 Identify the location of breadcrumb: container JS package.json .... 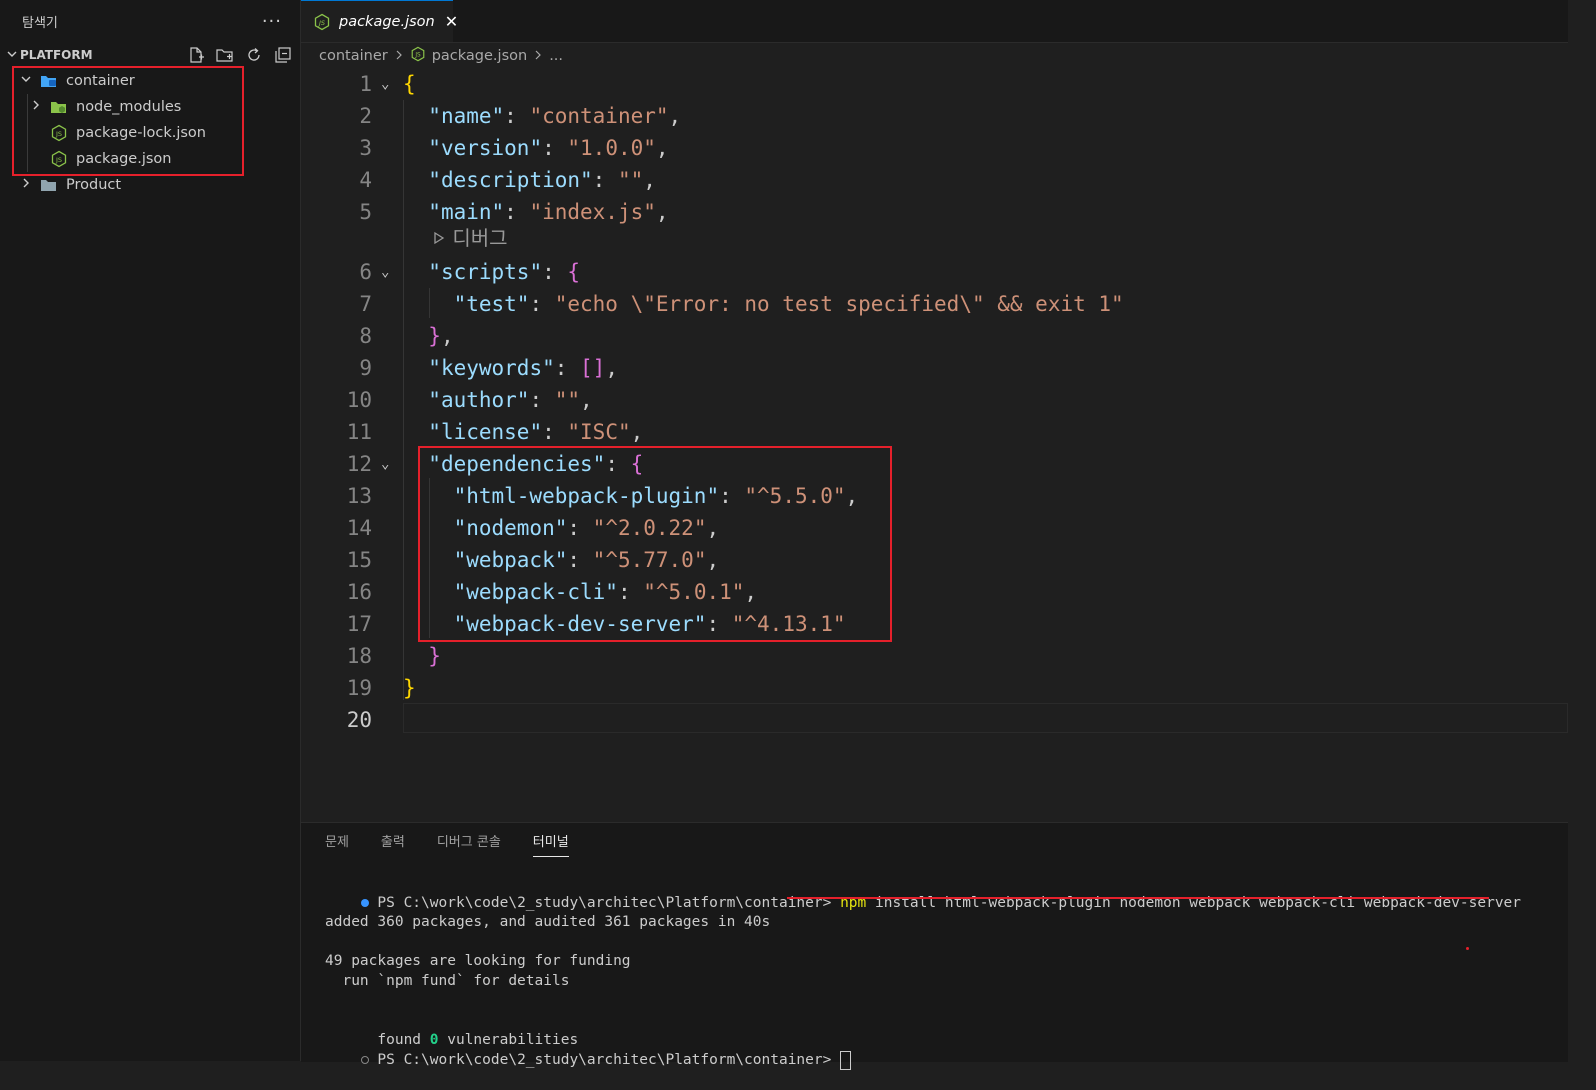
(441, 56).